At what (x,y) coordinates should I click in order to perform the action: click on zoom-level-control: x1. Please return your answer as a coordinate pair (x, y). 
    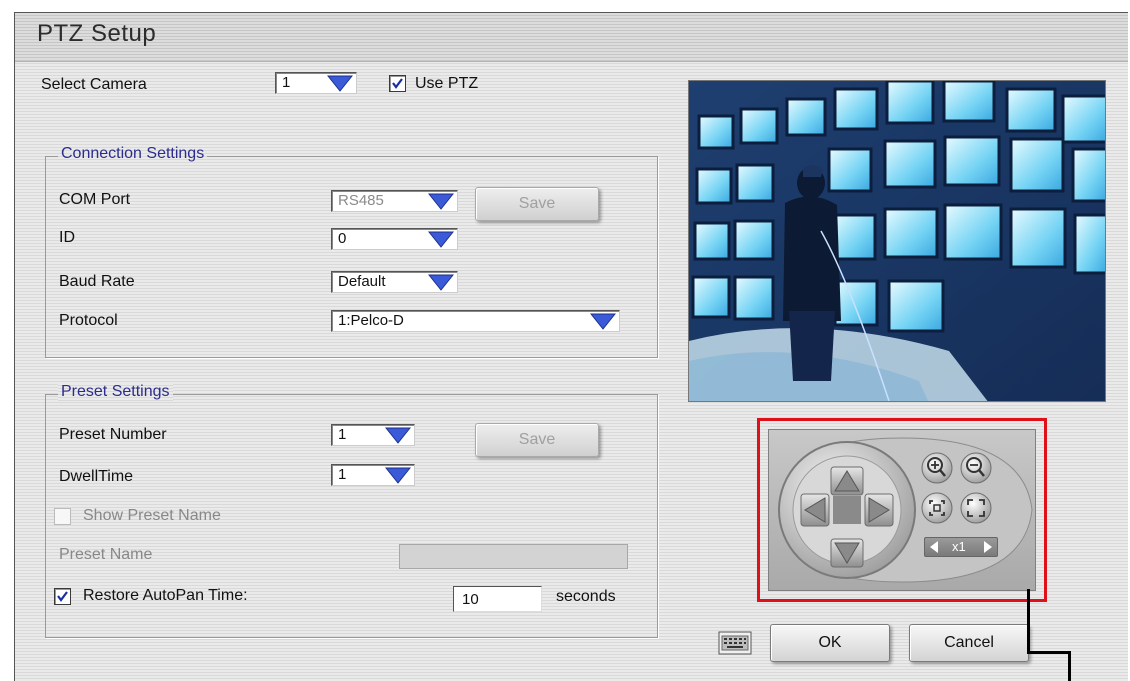
    Looking at the image, I should click on (961, 547).